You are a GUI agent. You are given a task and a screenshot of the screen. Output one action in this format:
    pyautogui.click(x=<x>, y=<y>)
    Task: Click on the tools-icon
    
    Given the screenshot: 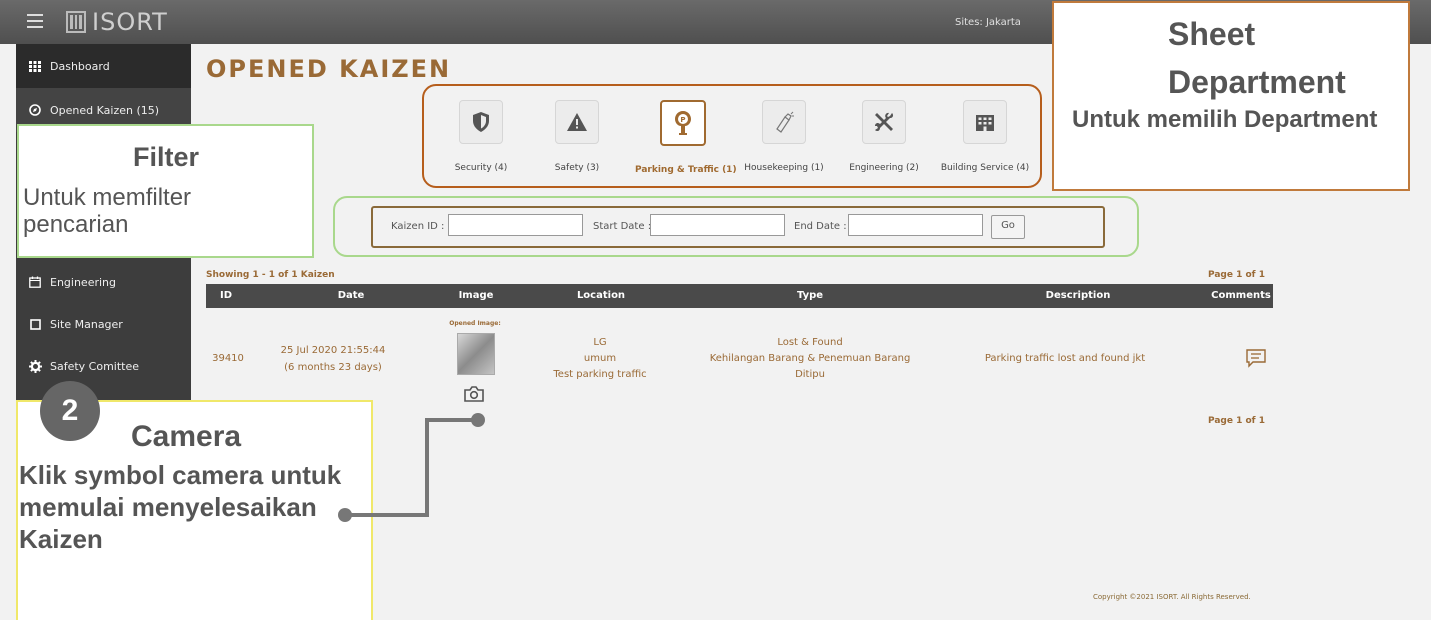 What is the action you would take?
    pyautogui.click(x=884, y=122)
    